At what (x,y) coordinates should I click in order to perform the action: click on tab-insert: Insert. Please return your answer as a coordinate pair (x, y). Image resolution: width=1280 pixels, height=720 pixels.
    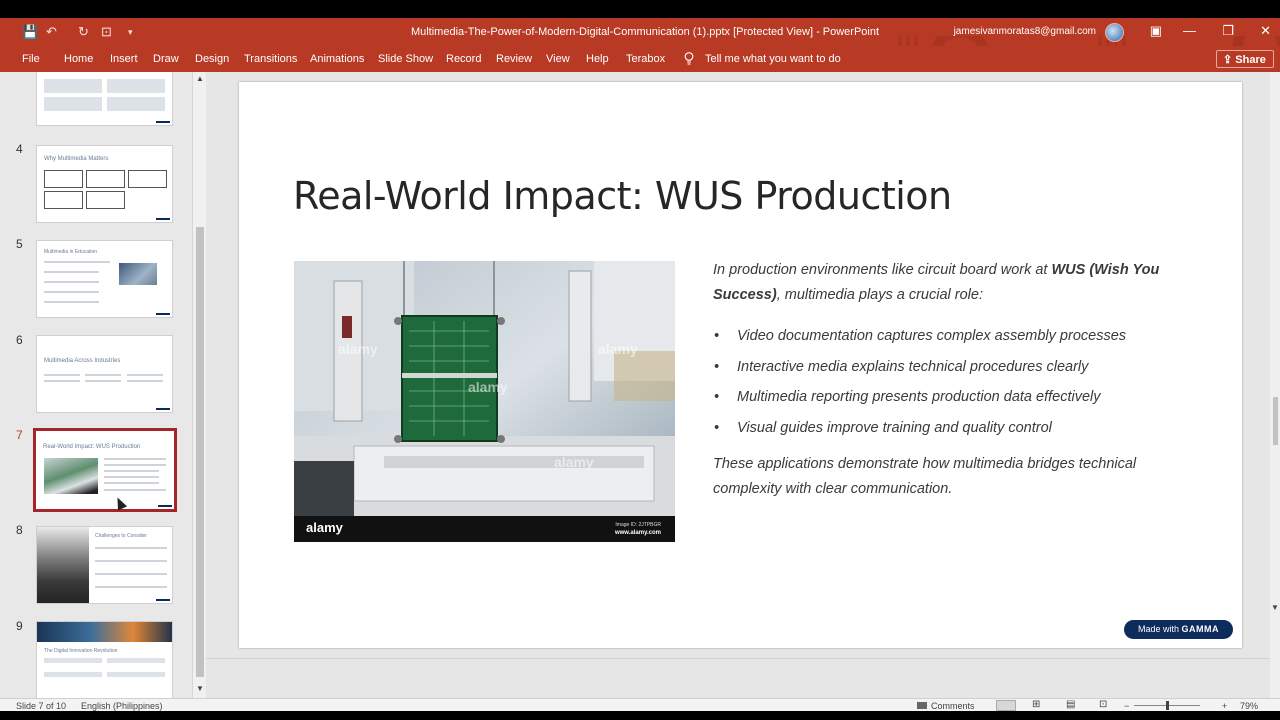
    Looking at the image, I should click on (124, 59).